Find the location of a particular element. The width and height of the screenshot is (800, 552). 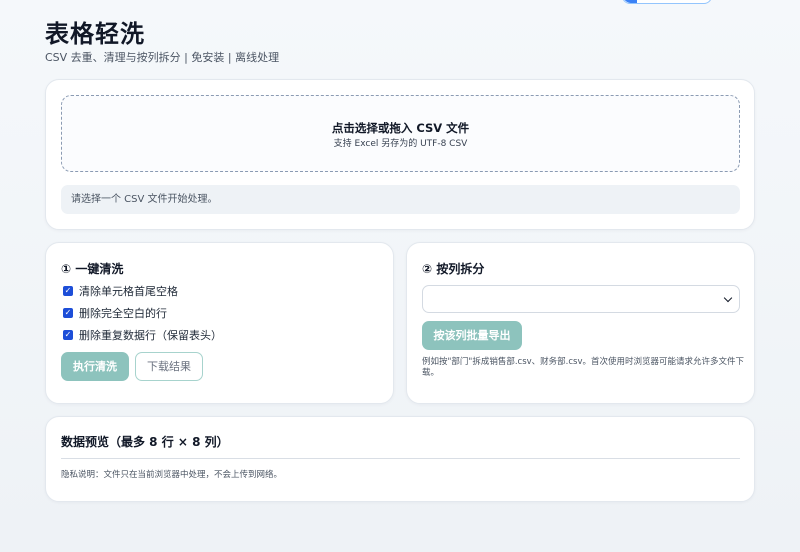

privacy-note: 隐私说明：文件只在当前浏览器中处理，不会上传到网络。 is located at coordinates (172, 475).